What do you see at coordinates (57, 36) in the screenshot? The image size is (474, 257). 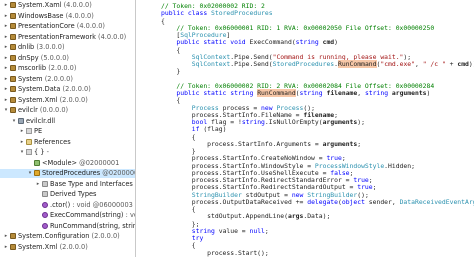 I see `tree-node-name: PresentationFramework` at bounding box center [57, 36].